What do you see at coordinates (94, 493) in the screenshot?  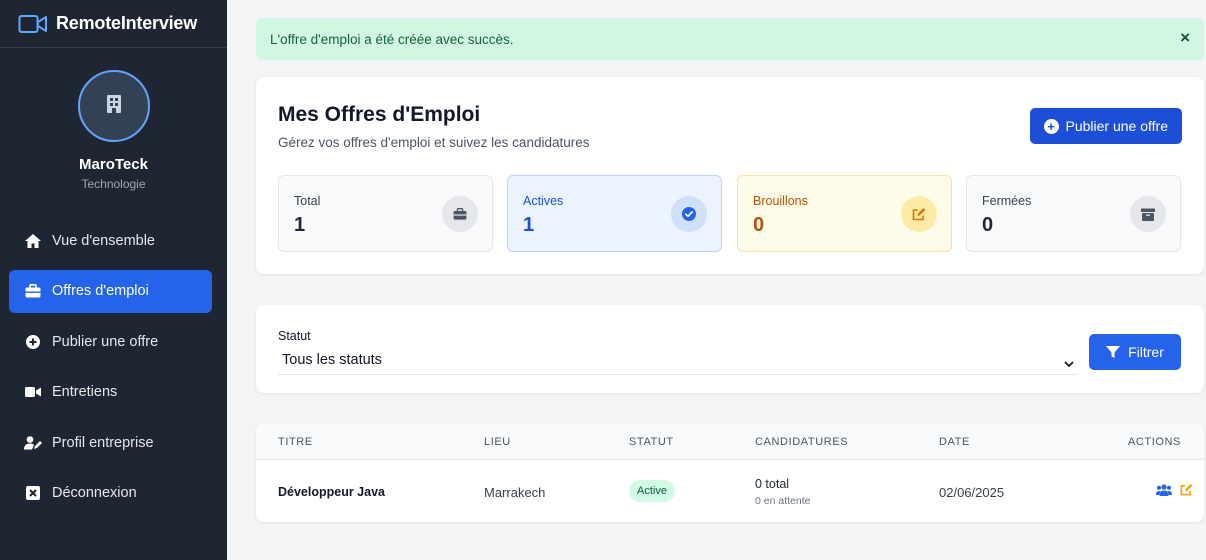 I see `sidebar-item-label: Déconnexion` at bounding box center [94, 493].